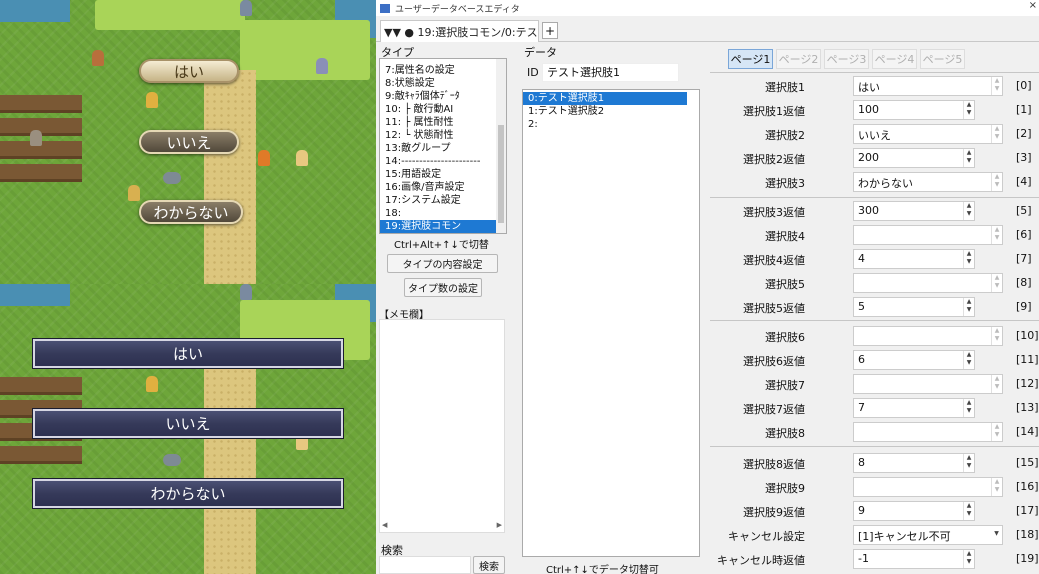 This screenshot has width=1039, height=574. What do you see at coordinates (443, 70) in the screenshot?
I see `type-list-item: 7:属性名の設定` at bounding box center [443, 70].